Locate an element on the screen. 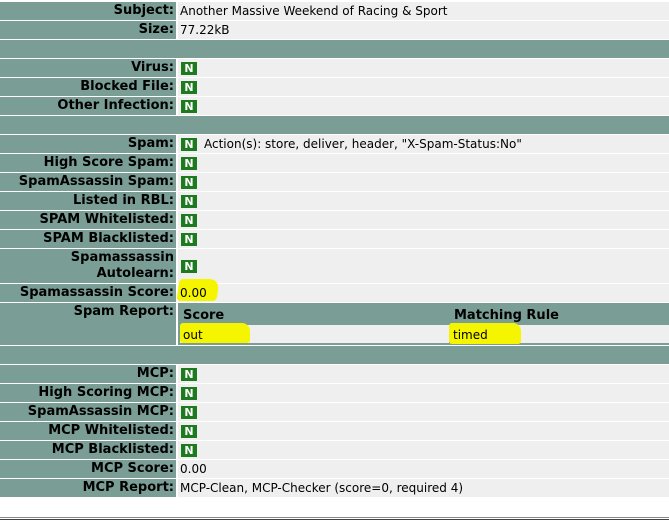  spam-status-badge: N is located at coordinates (189, 144).